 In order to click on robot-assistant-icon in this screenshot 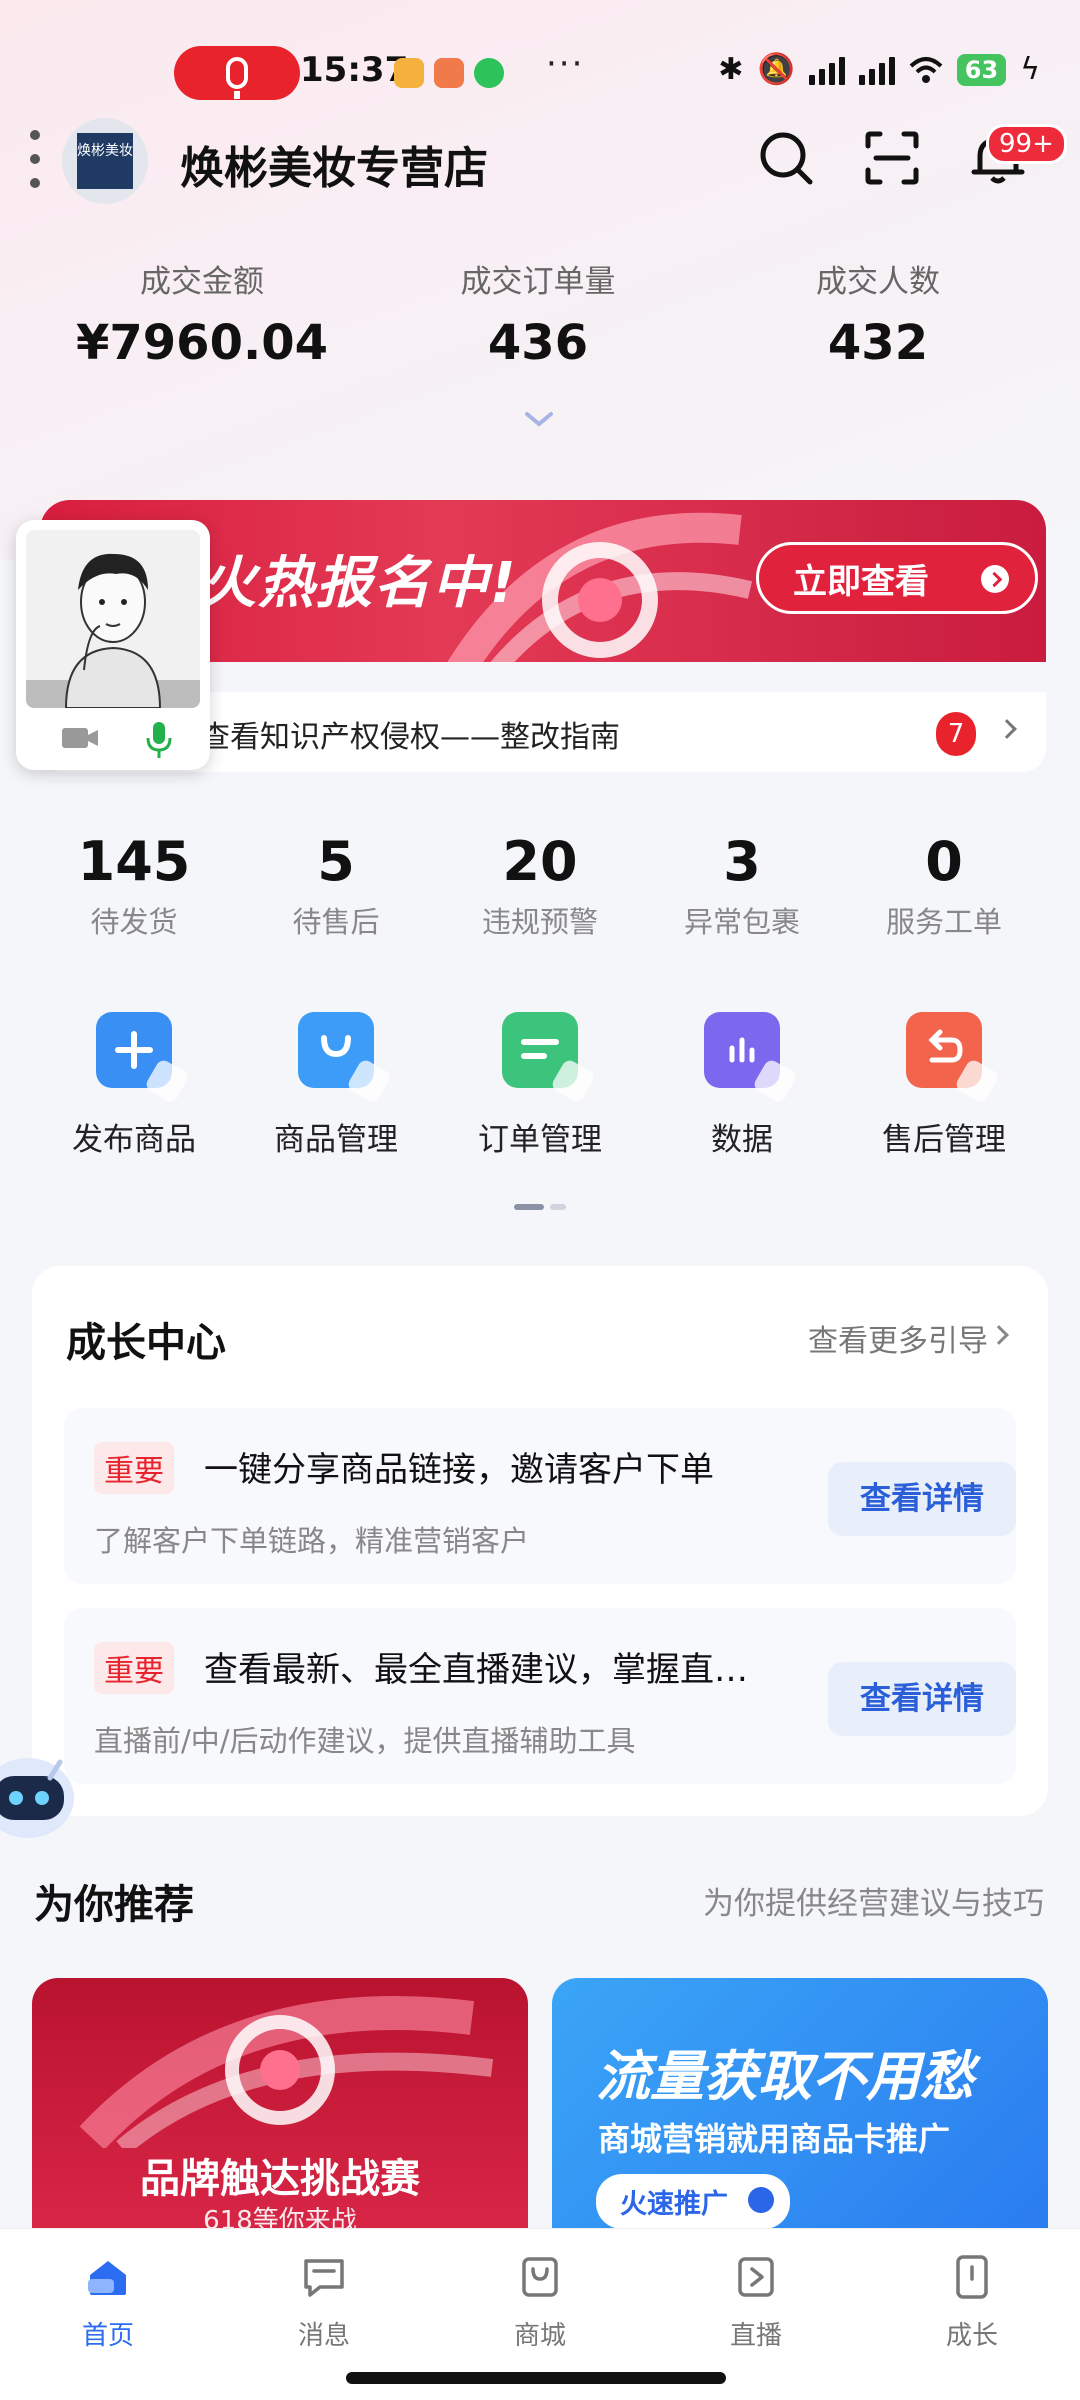, I will do `click(45, 1797)`.